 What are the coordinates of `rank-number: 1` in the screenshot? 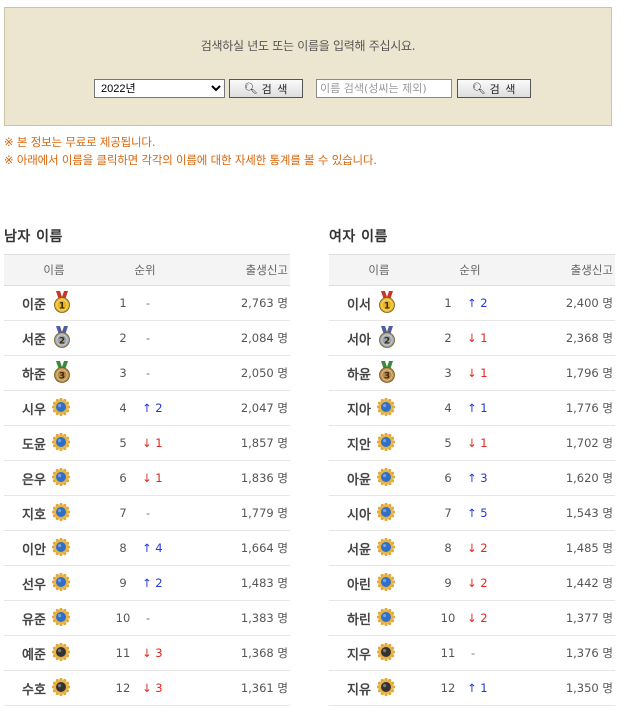 It's located at (448, 303).